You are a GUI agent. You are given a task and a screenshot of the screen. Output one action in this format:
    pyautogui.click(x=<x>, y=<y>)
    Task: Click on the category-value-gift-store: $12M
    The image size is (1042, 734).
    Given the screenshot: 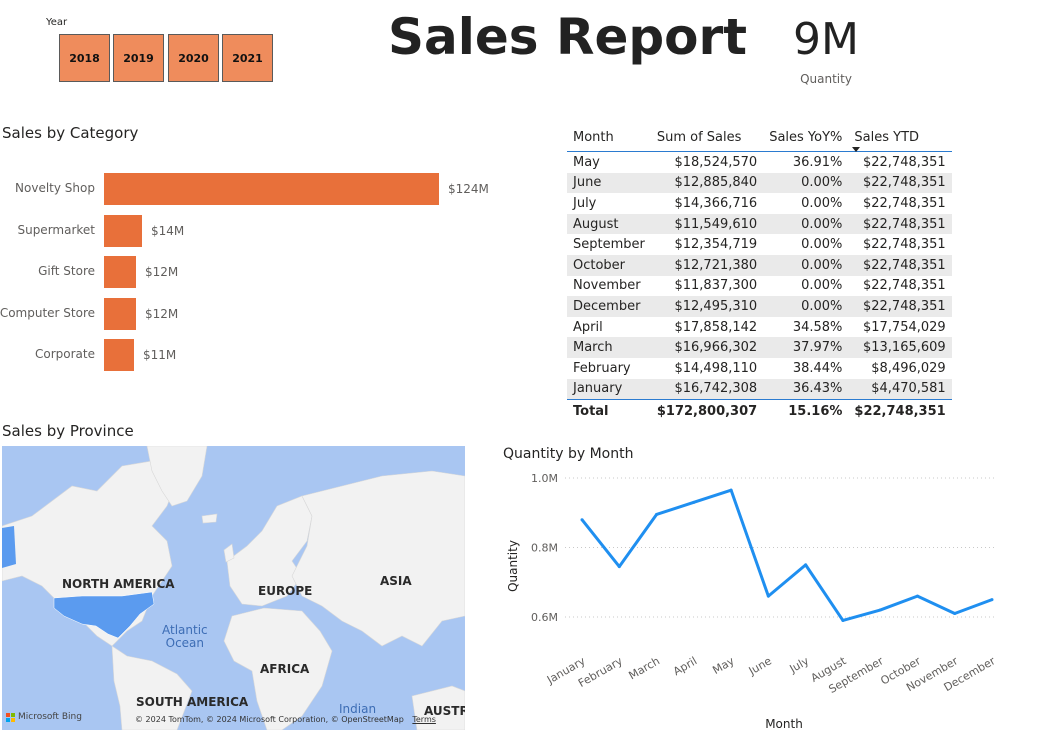 What is the action you would take?
    pyautogui.click(x=162, y=272)
    